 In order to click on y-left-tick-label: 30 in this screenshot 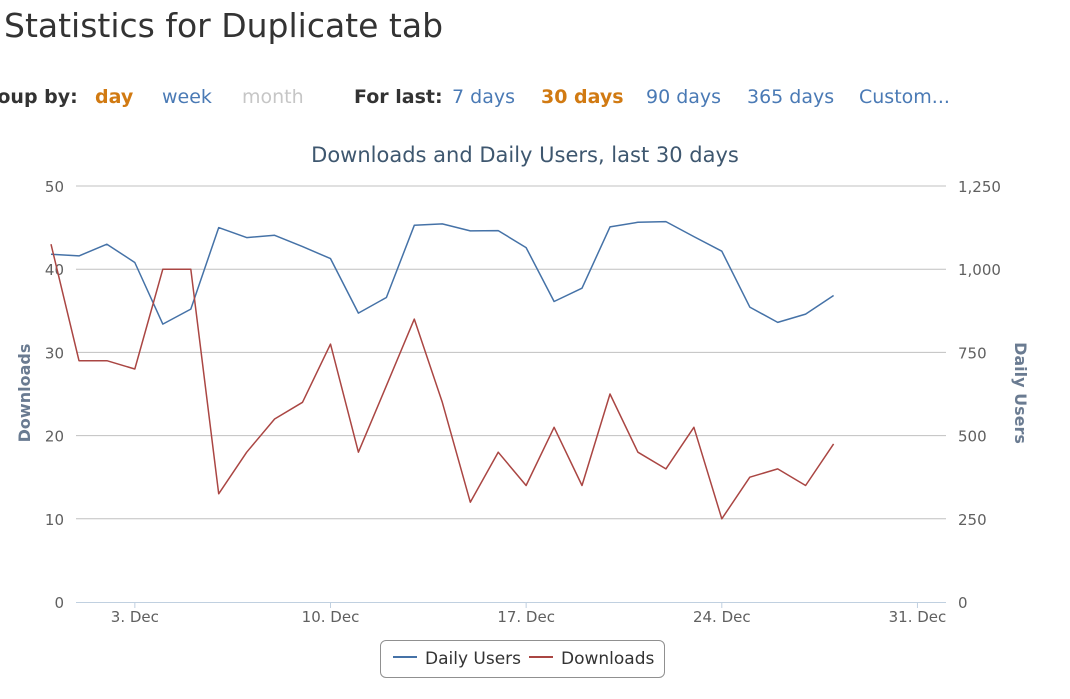, I will do `click(54, 353)`.